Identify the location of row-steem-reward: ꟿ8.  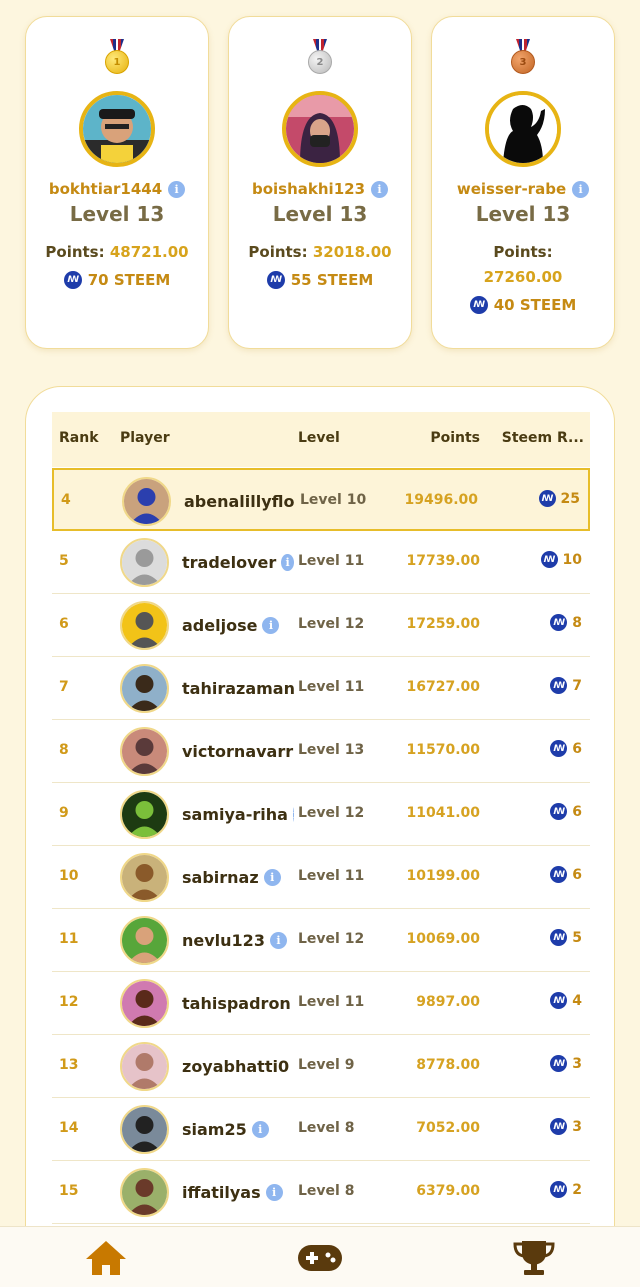
(566, 622).